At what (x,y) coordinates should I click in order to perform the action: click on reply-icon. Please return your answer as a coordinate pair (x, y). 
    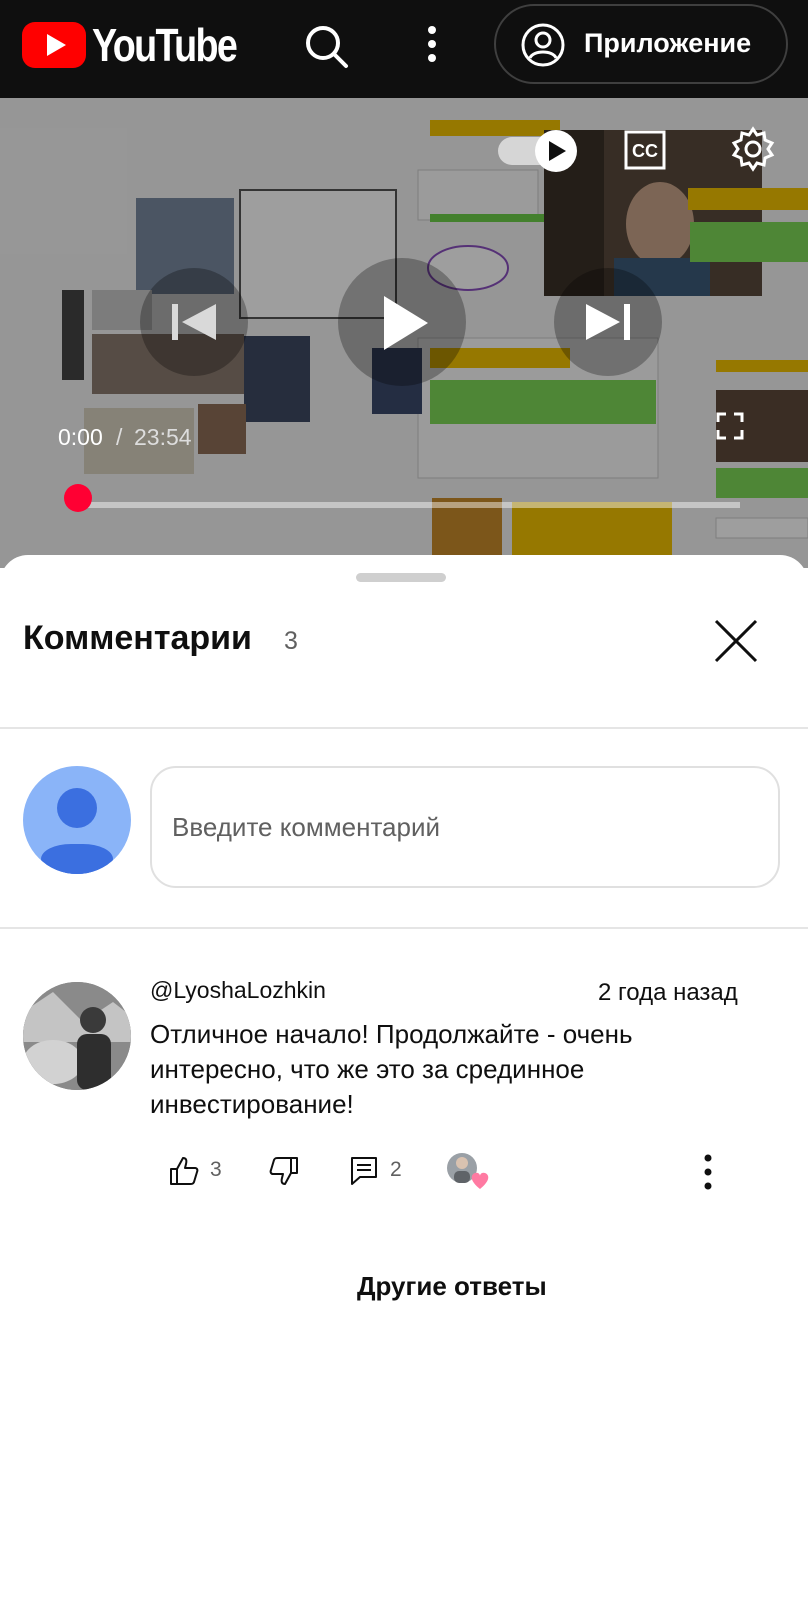
    Looking at the image, I should click on (364, 1171).